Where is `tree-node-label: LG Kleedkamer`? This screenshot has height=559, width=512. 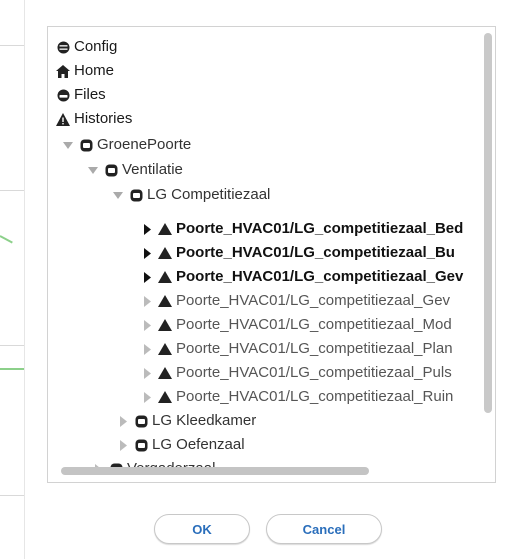 tree-node-label: LG Kleedkamer is located at coordinates (204, 420).